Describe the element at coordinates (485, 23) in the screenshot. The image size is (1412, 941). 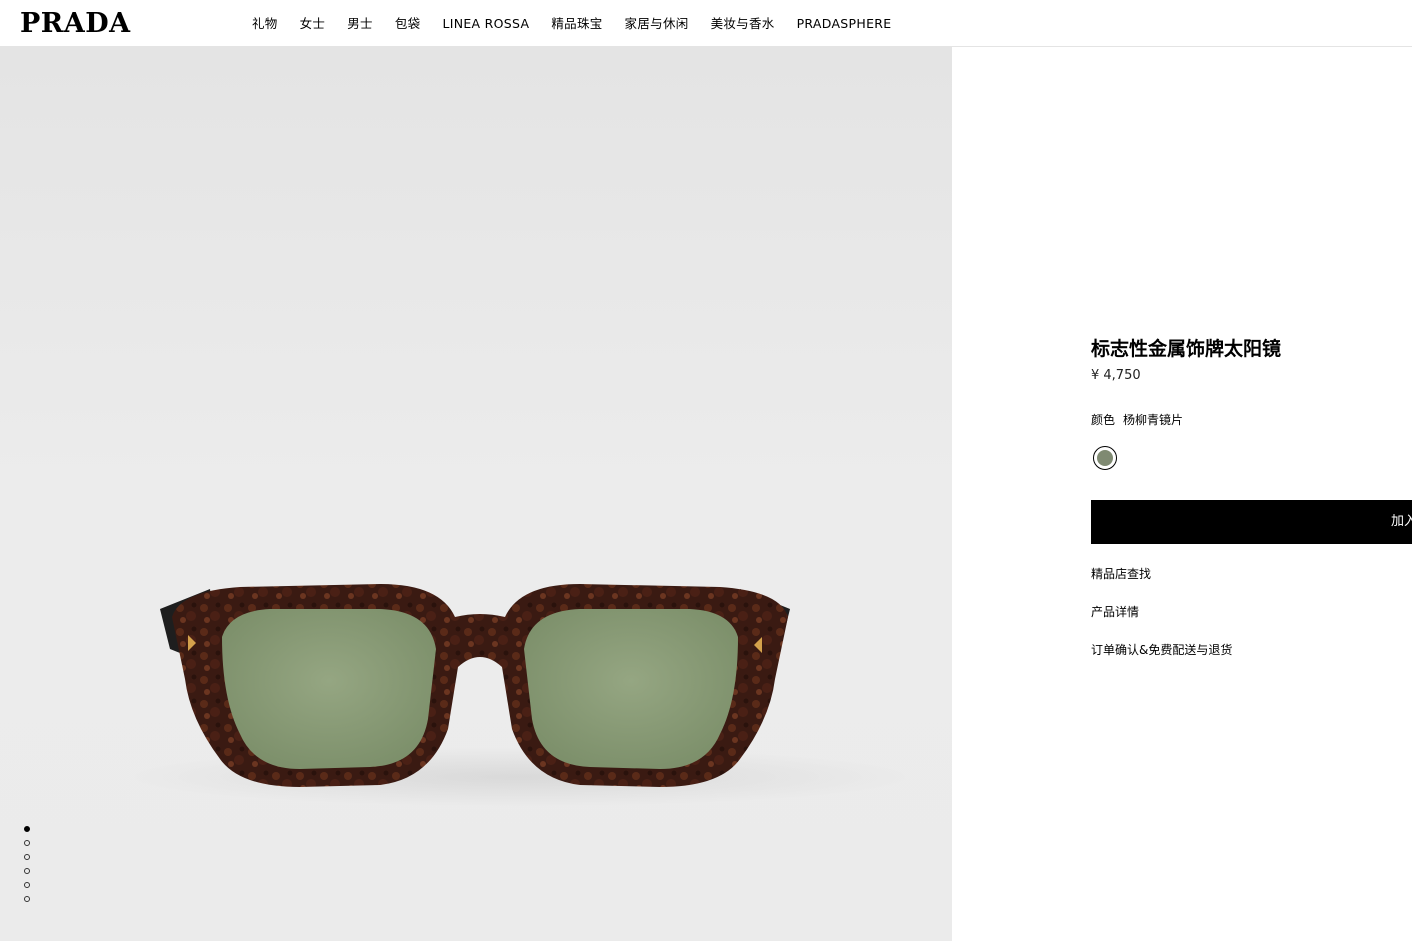
I see `nav-item-linea-rossa: LINEA ROSSA` at that location.